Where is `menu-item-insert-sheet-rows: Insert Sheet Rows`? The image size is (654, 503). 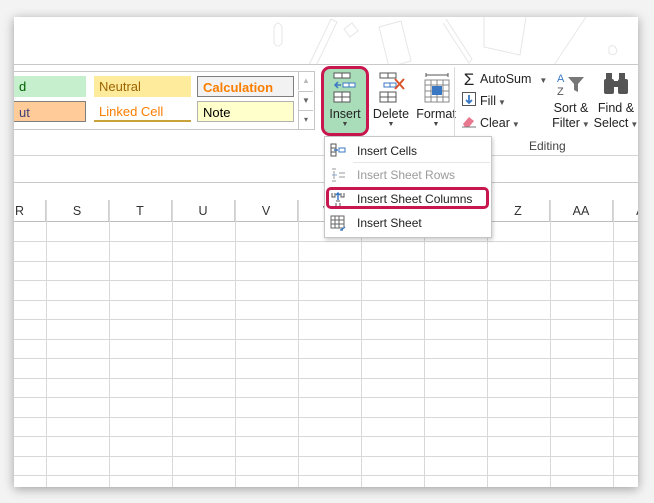 menu-item-insert-sheet-rows: Insert Sheet Rows is located at coordinates (408, 175).